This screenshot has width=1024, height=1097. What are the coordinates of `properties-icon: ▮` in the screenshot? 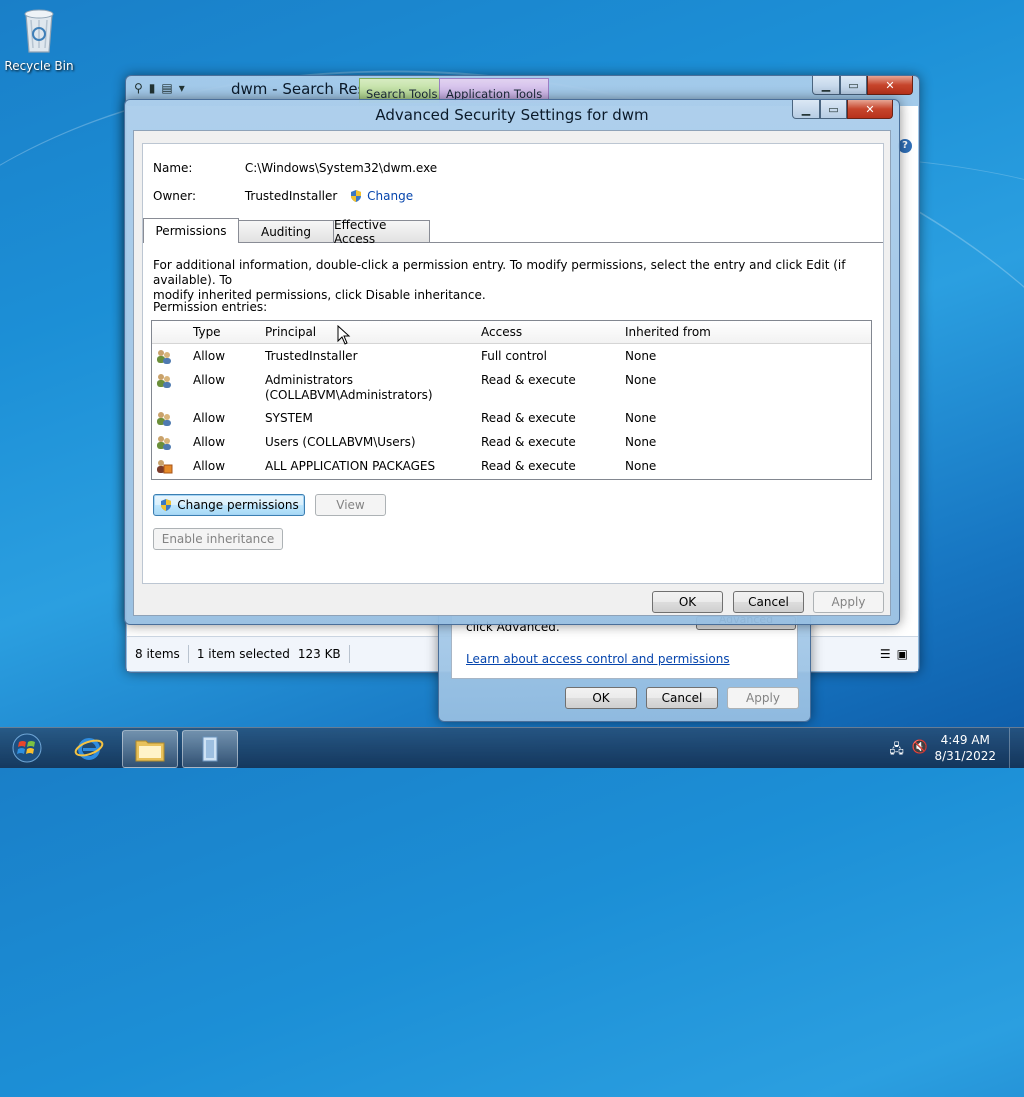 It's located at (152, 88).